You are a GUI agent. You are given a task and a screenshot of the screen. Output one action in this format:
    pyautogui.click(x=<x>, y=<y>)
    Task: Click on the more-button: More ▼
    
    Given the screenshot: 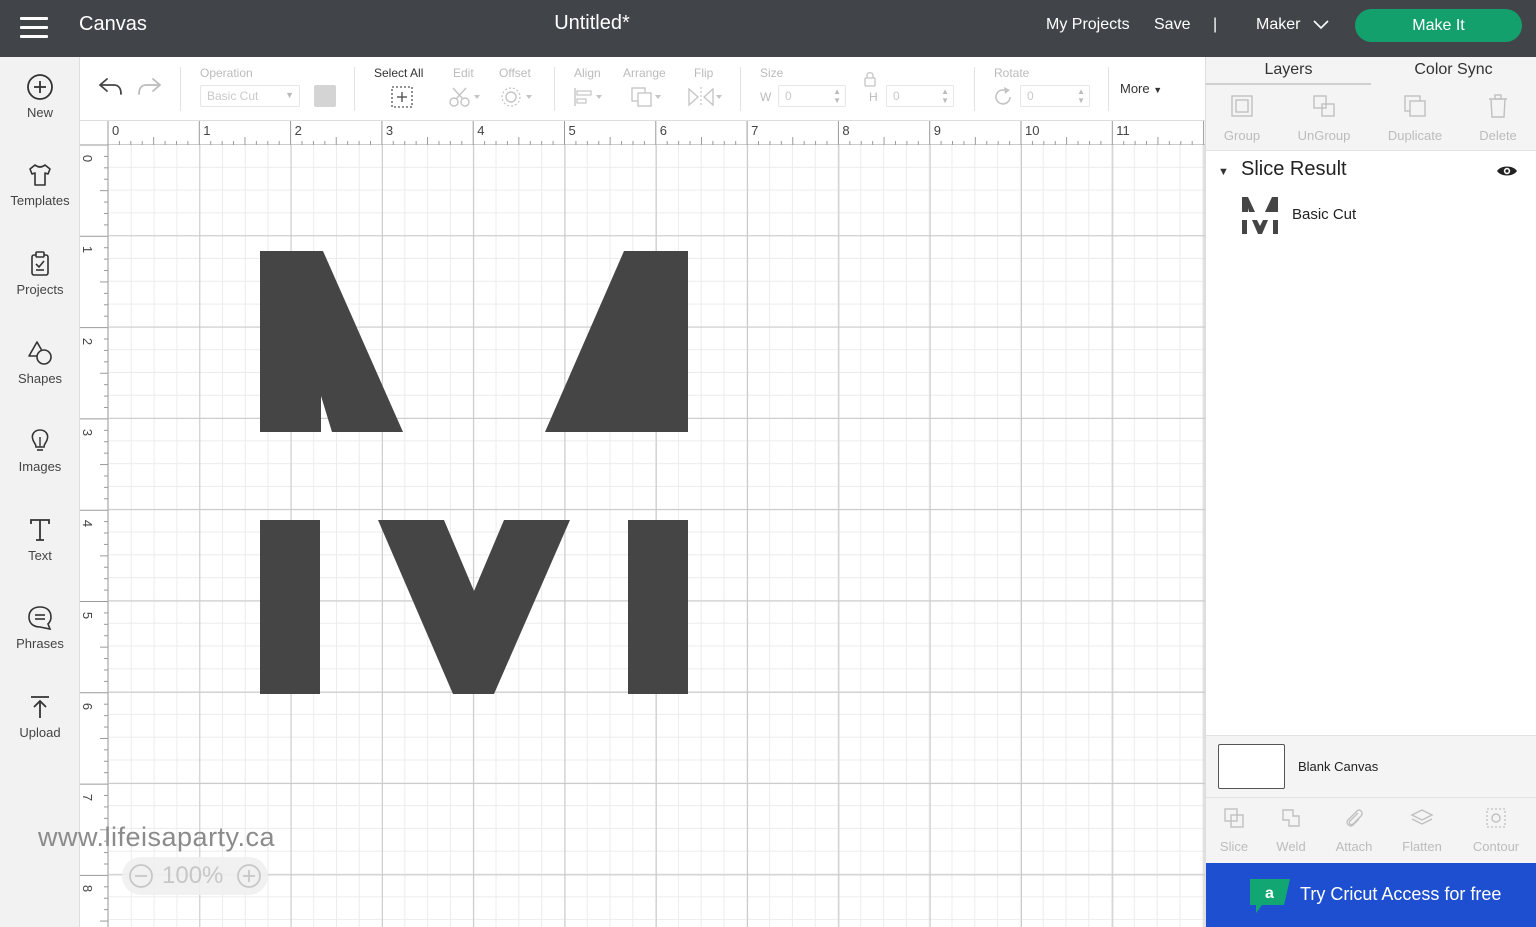 What is the action you would take?
    pyautogui.click(x=1141, y=88)
    